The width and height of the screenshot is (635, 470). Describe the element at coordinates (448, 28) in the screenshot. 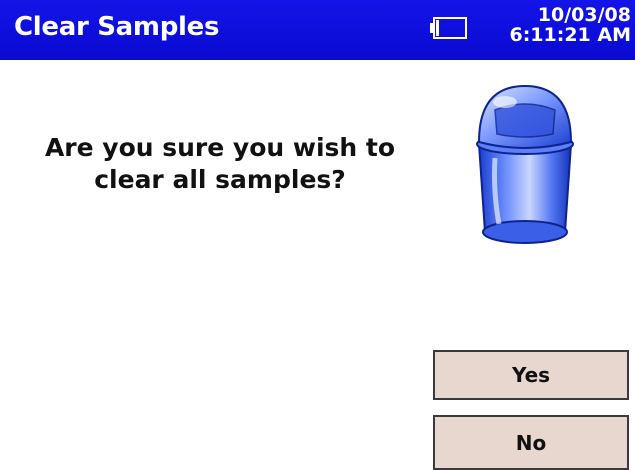

I see `battery-empty-icon` at that location.